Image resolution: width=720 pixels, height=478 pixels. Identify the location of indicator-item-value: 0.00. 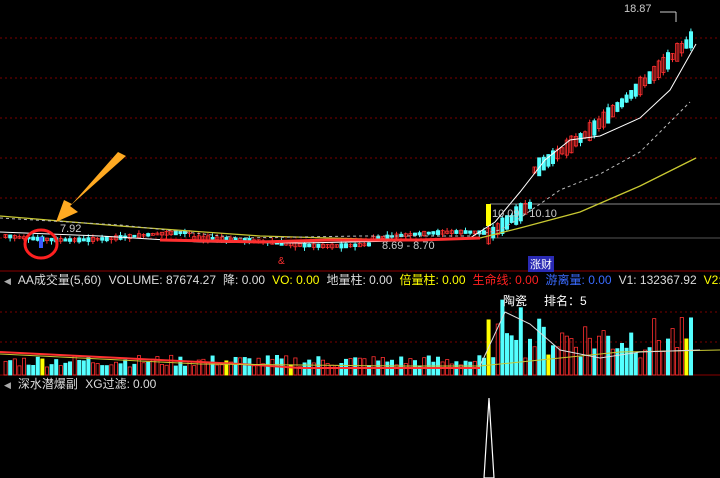
(144, 384).